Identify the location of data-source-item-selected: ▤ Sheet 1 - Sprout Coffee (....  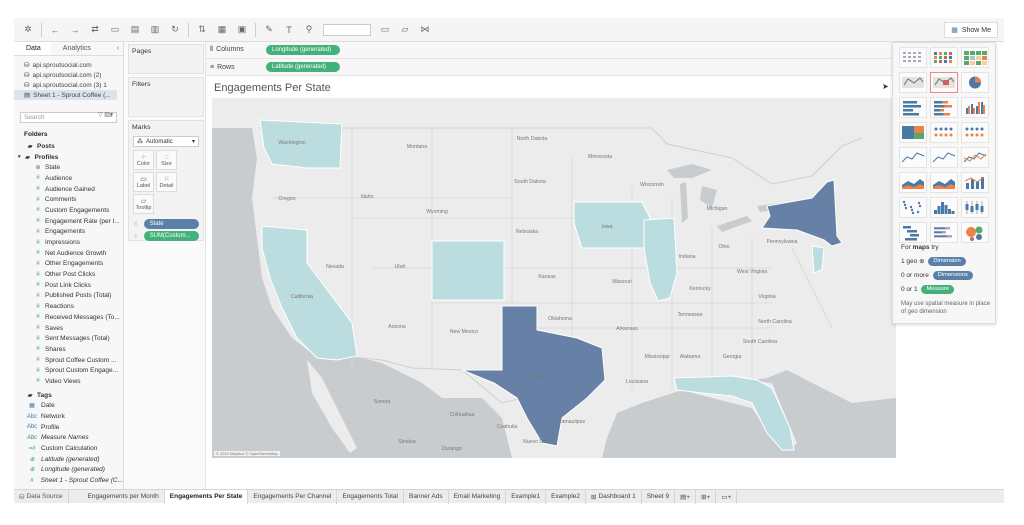
(65, 95).